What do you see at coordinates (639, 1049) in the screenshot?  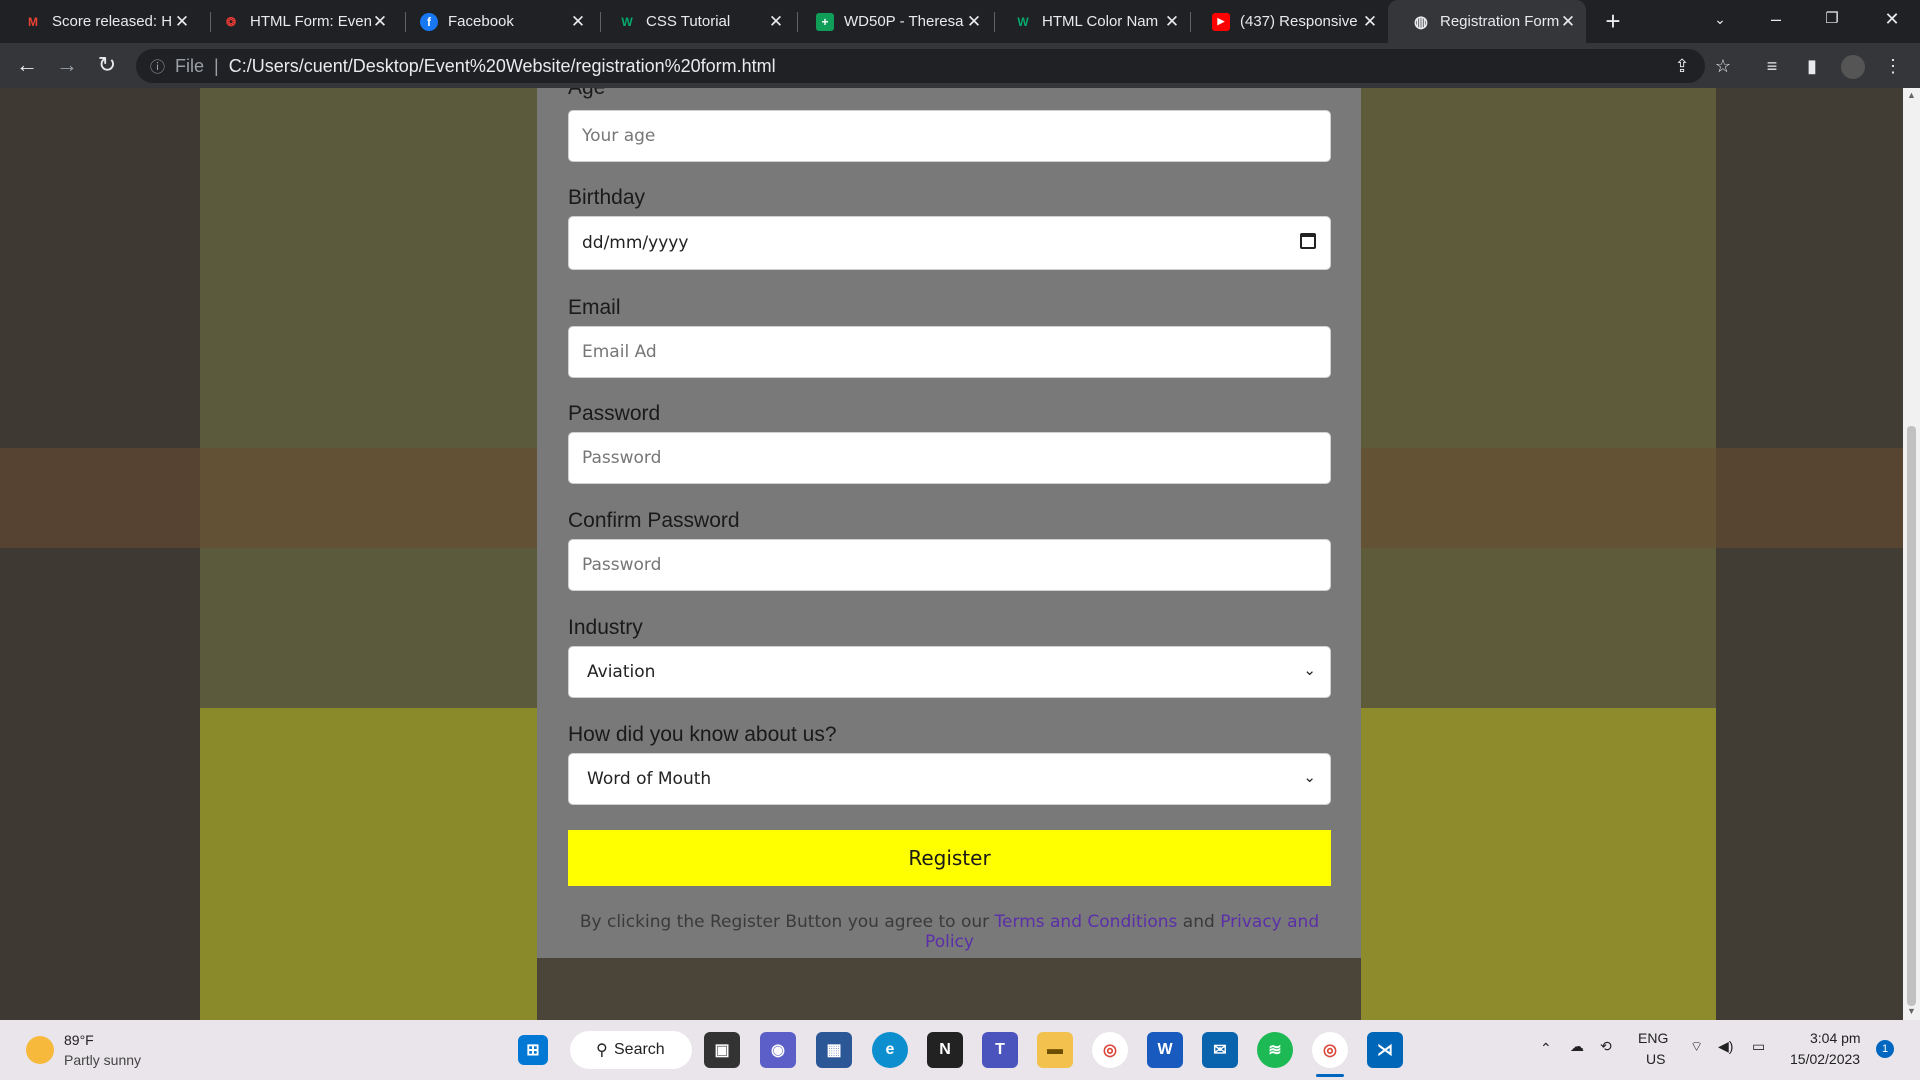 I see `search-label: Search` at bounding box center [639, 1049].